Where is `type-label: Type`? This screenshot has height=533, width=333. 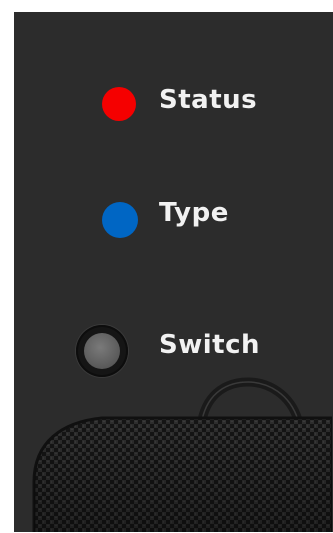
type-label: Type is located at coordinates (194, 213).